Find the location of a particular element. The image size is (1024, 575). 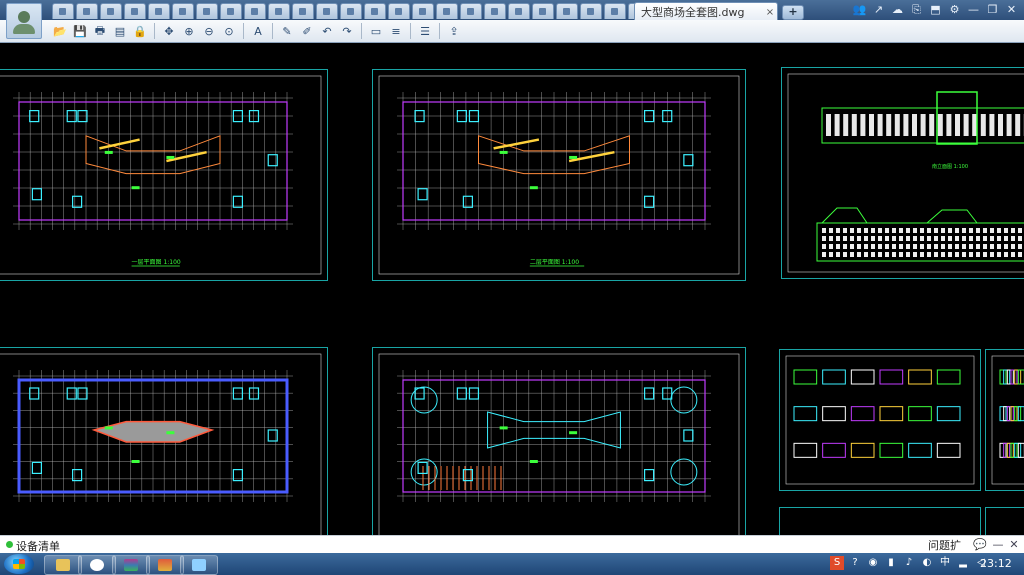

zoom-in-icon: ⊕ is located at coordinates (189, 31).